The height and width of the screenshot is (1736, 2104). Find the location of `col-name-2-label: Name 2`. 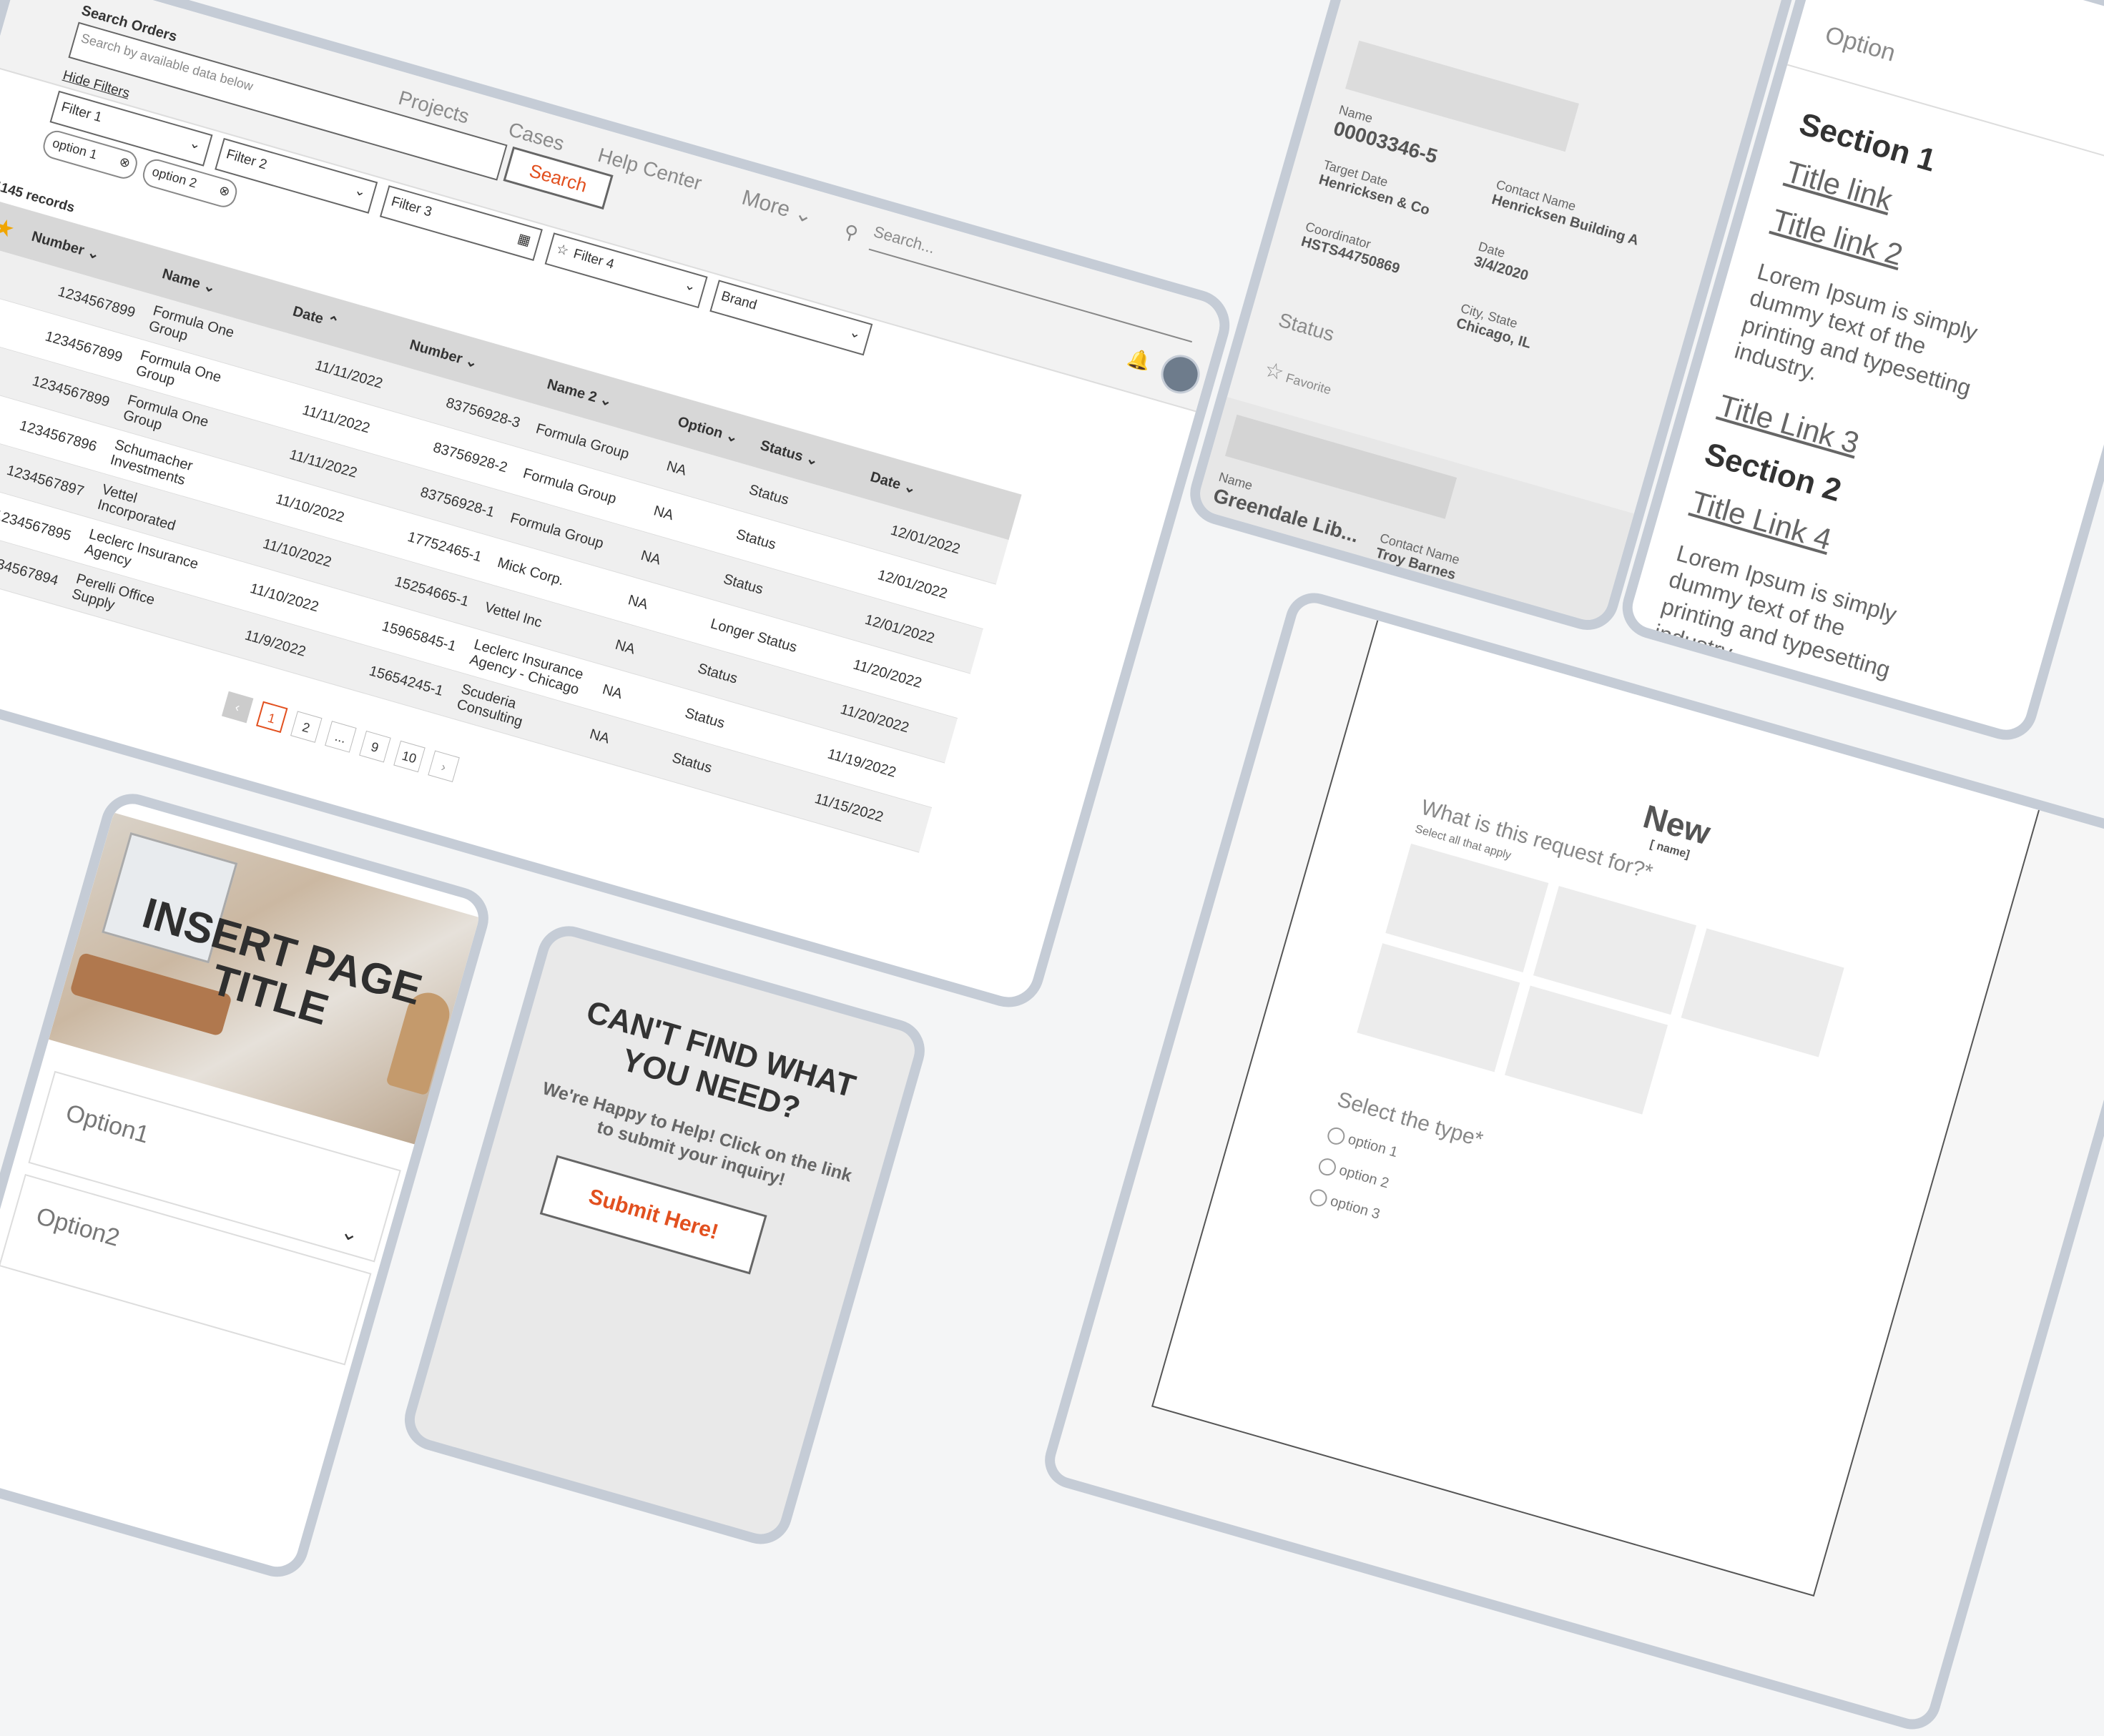

col-name-2-label: Name 2 is located at coordinates (572, 390).